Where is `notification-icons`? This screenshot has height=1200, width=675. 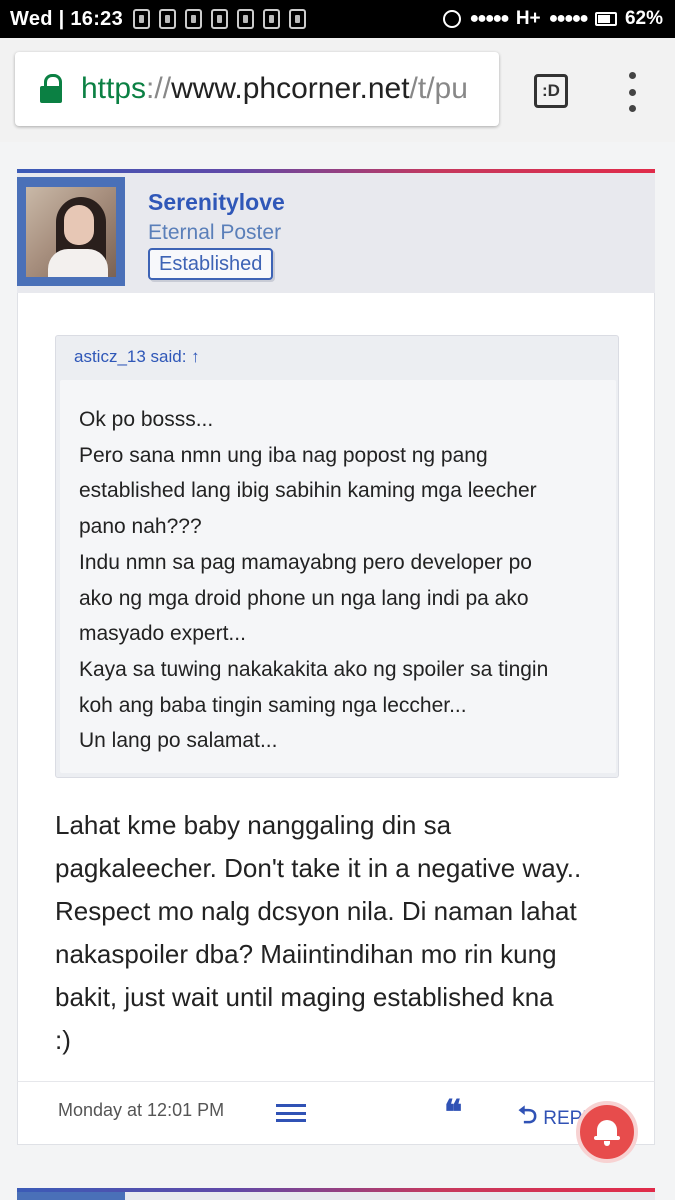 notification-icons is located at coordinates (220, 19).